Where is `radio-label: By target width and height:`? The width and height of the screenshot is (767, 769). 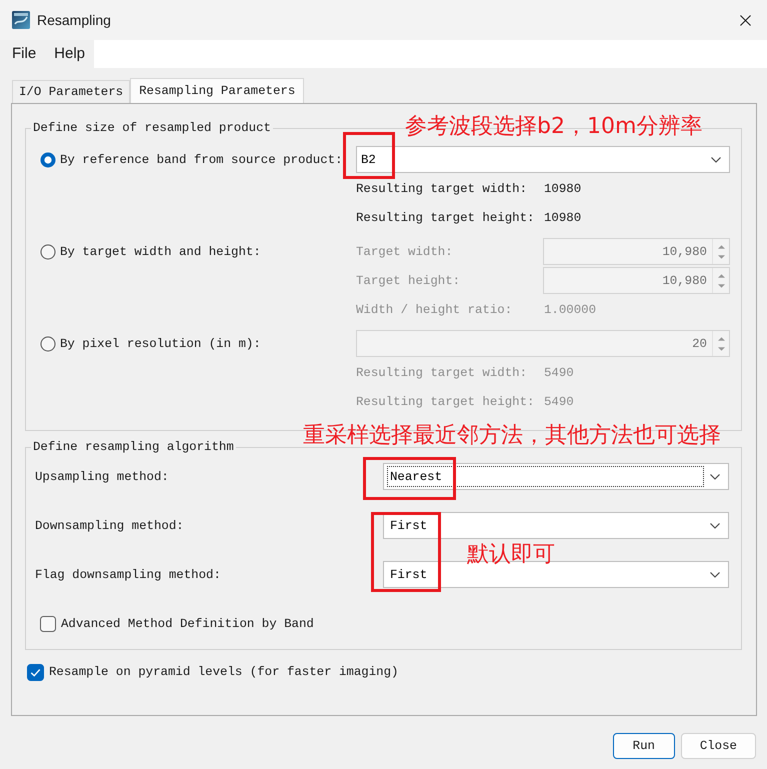 radio-label: By target width and height: is located at coordinates (160, 251).